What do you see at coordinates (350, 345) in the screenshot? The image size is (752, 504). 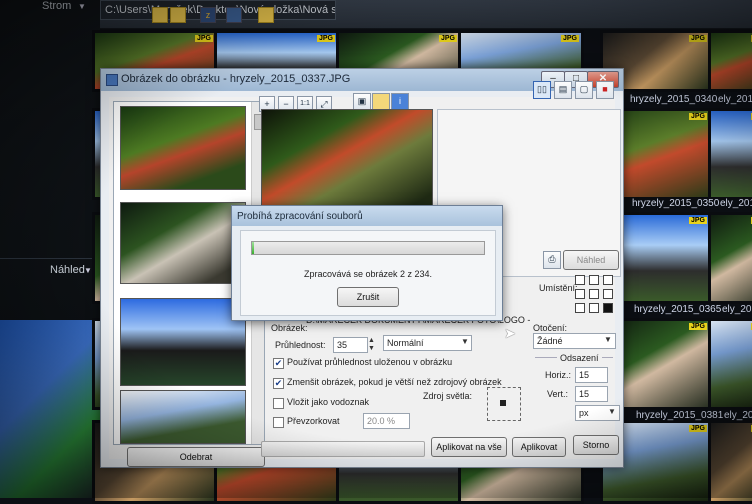 I see `opacity-input: 35` at bounding box center [350, 345].